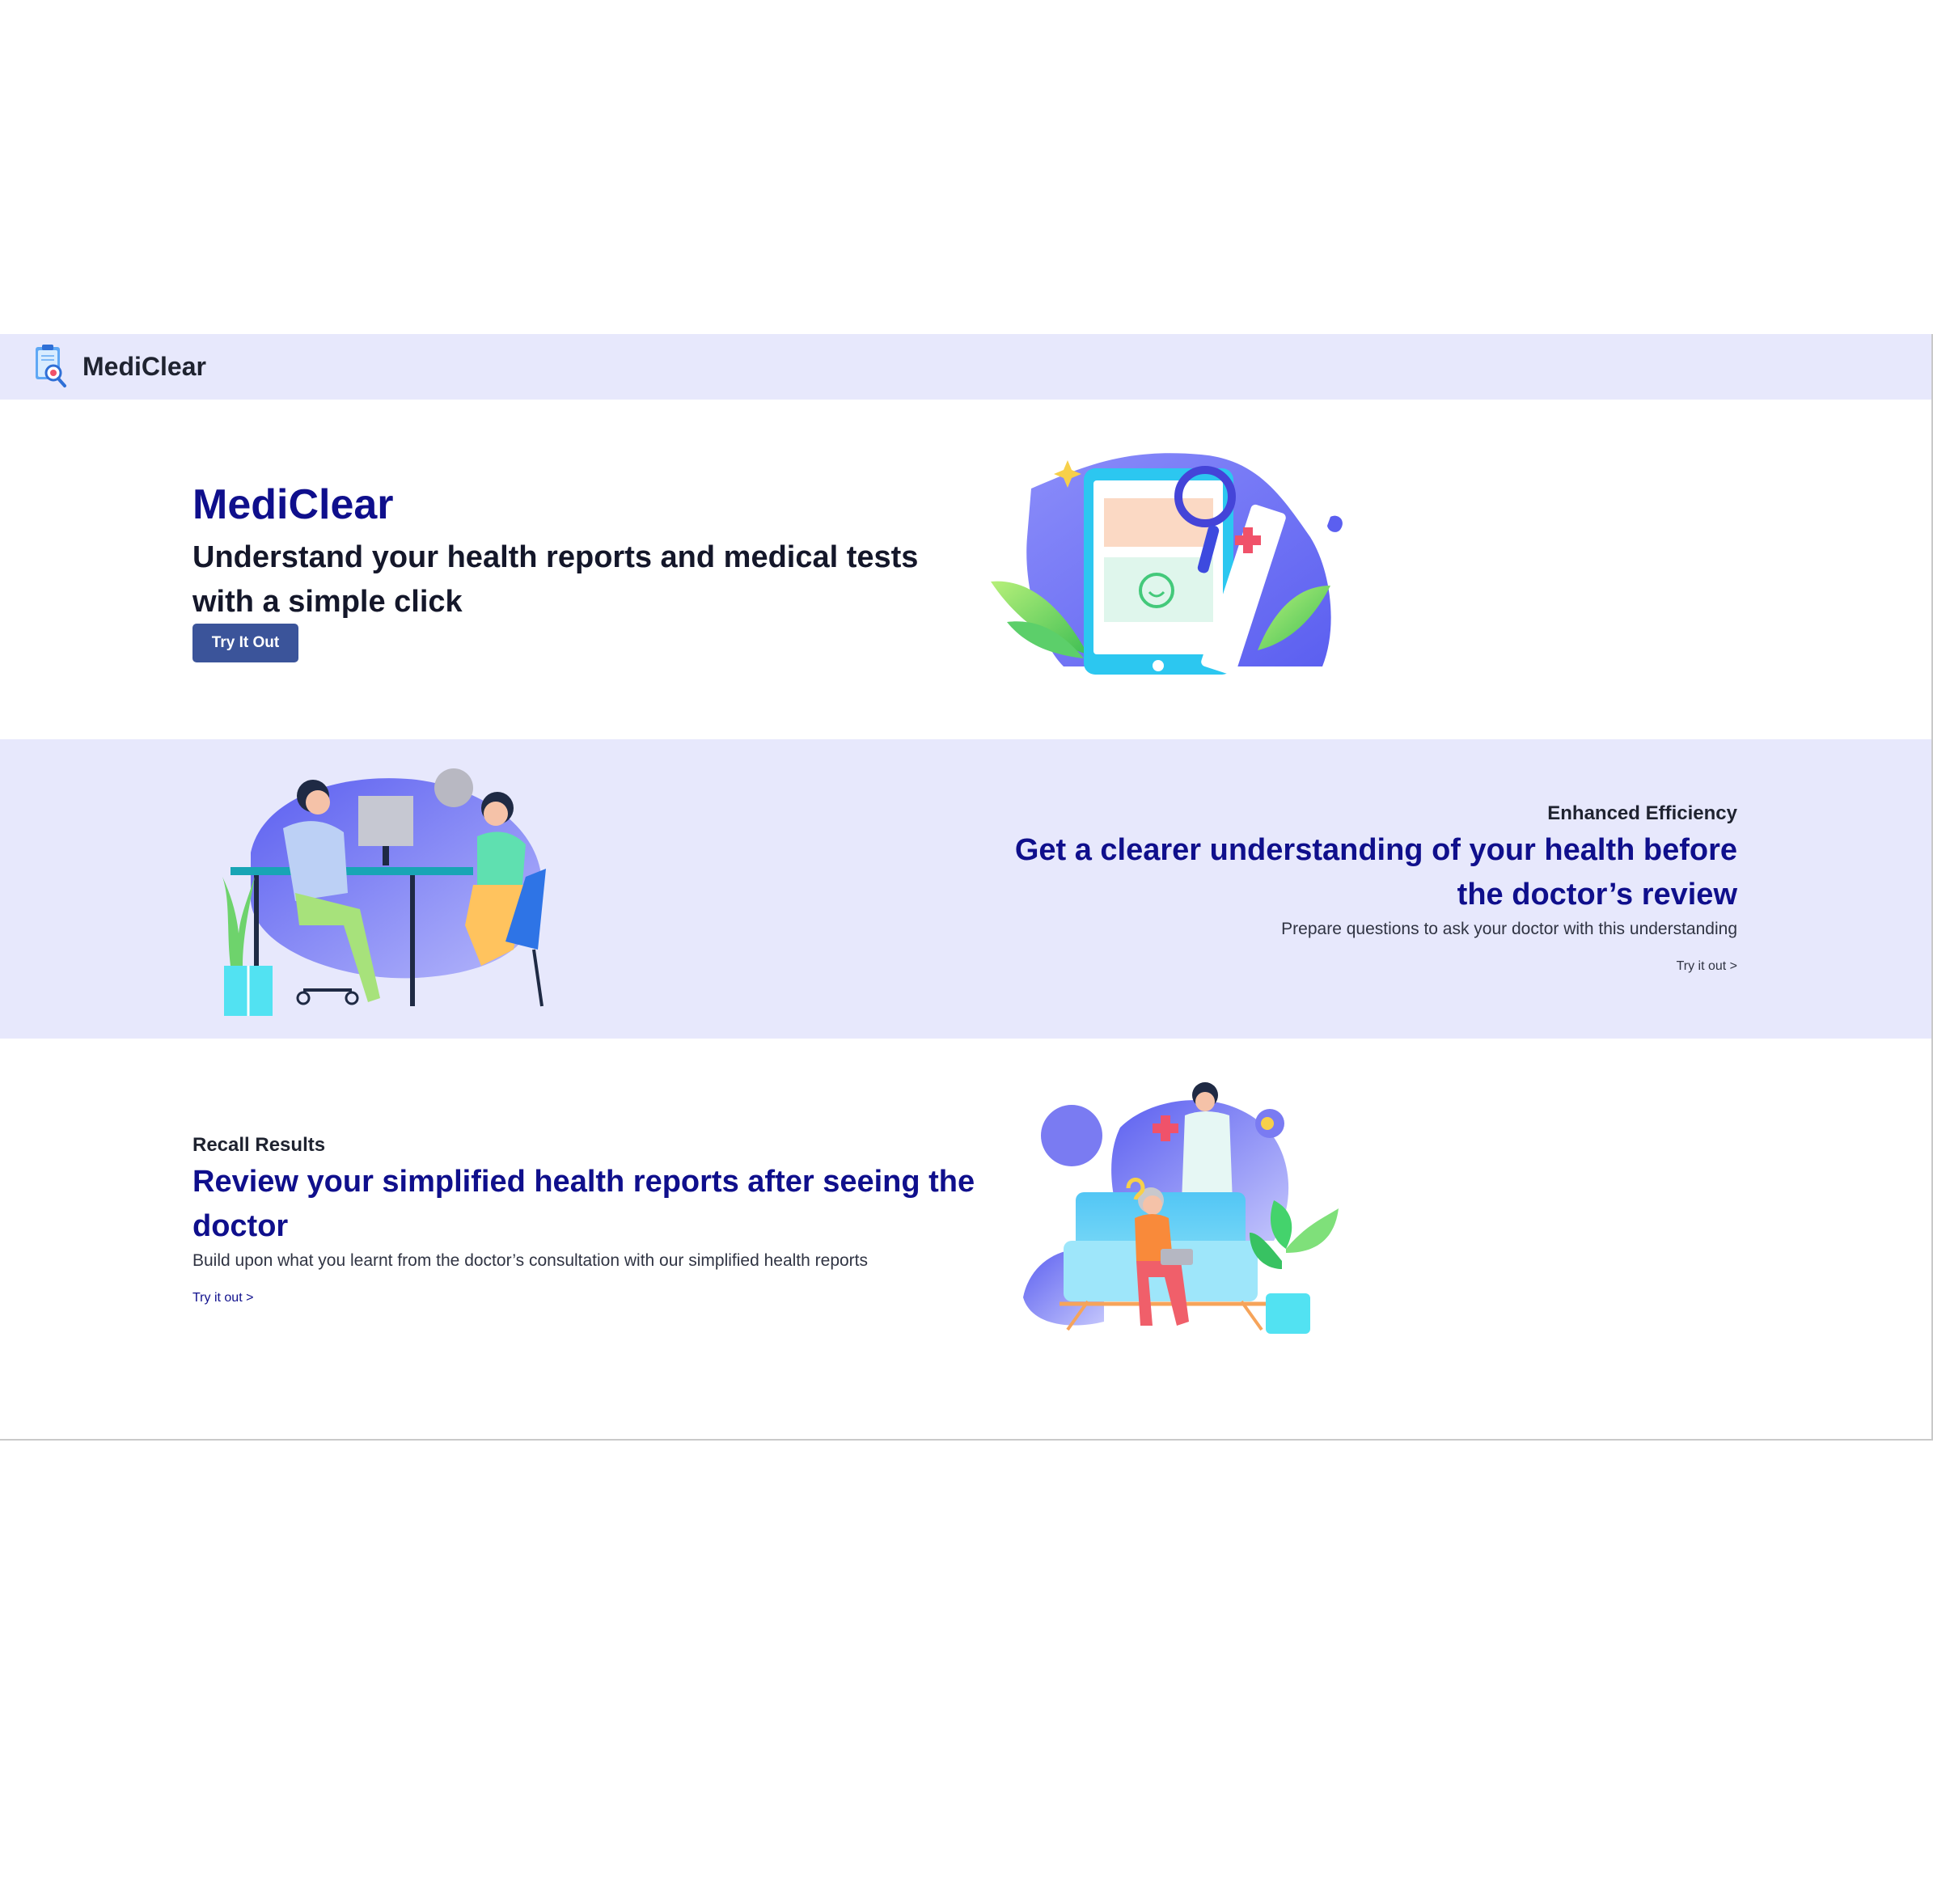 This screenshot has height=1904, width=1933. Describe the element at coordinates (384, 892) in the screenshot. I see `doctor-consultation-illustration` at that location.